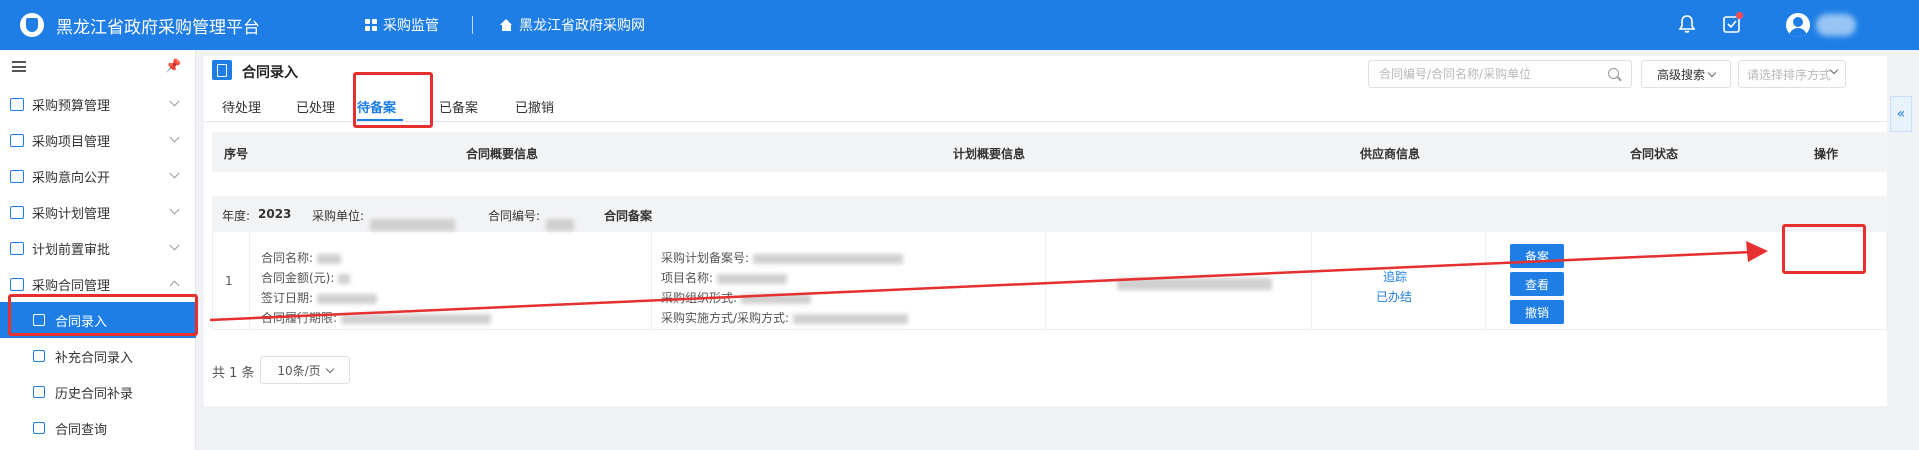 The height and width of the screenshot is (450, 1919). I want to click on sidebar-item-pre-approval: 计划前置审批, so click(98, 248).